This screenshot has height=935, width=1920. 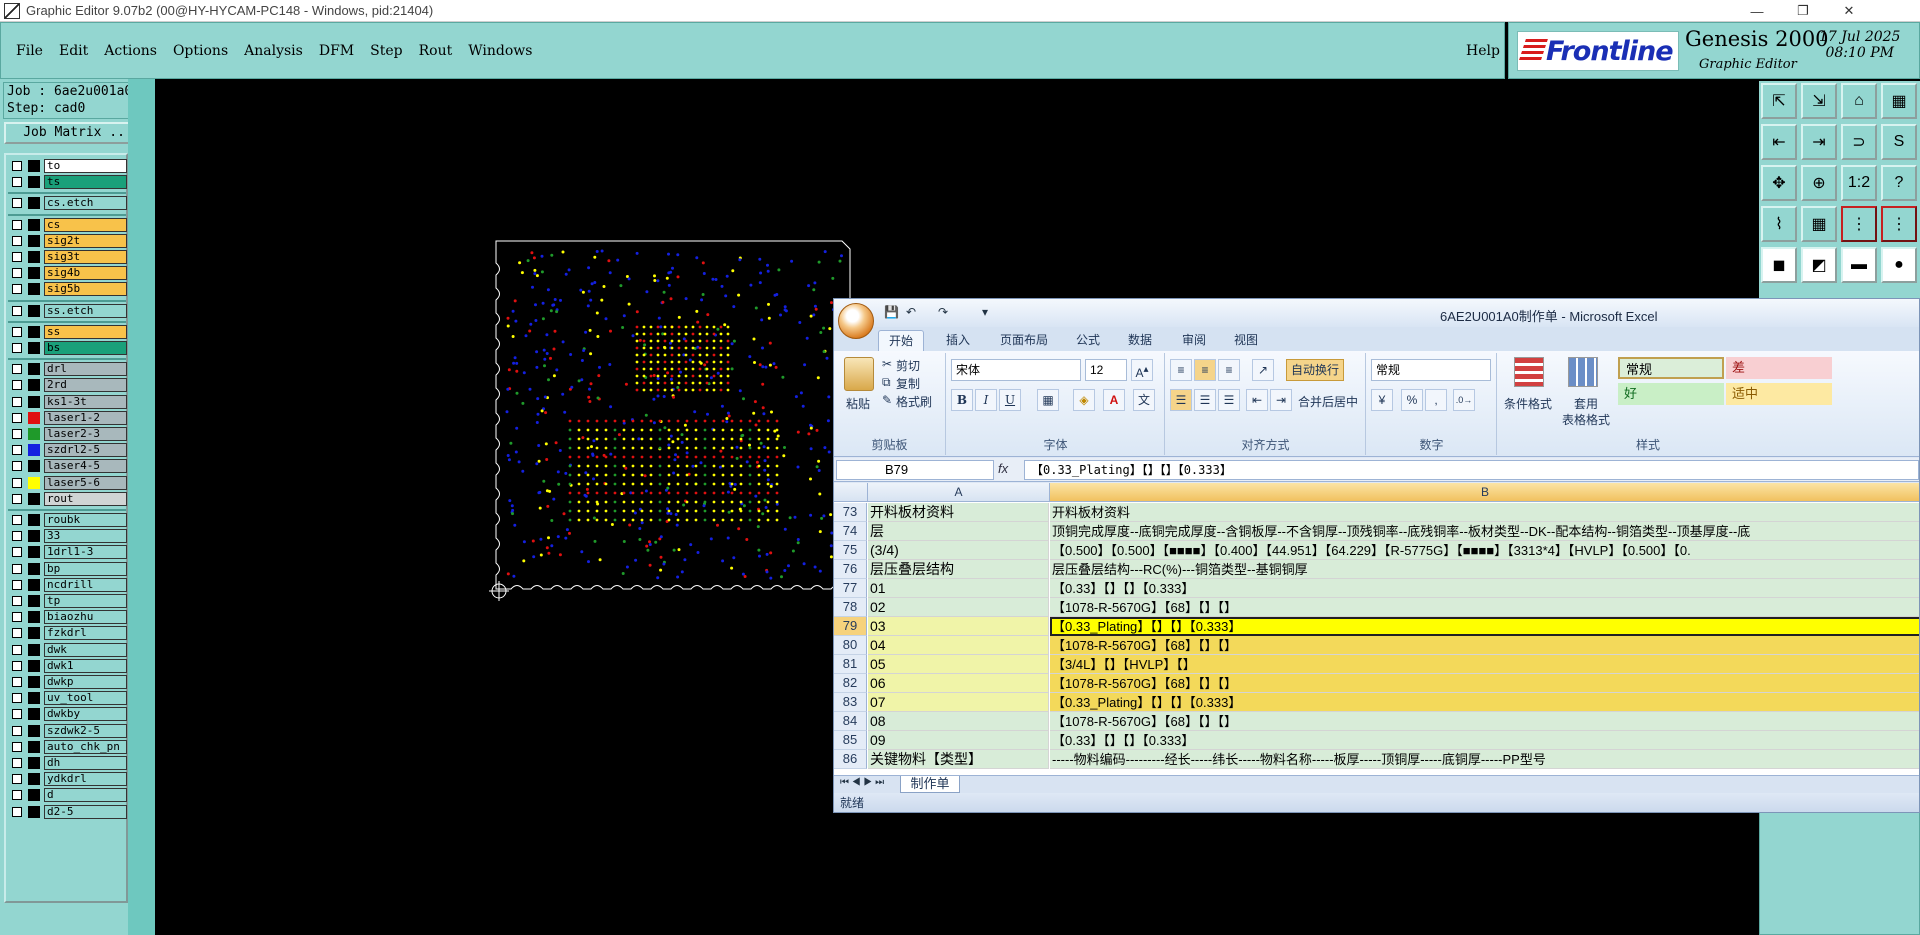 What do you see at coordinates (67, 273) in the screenshot?
I see `layer-row: sig4b` at bounding box center [67, 273].